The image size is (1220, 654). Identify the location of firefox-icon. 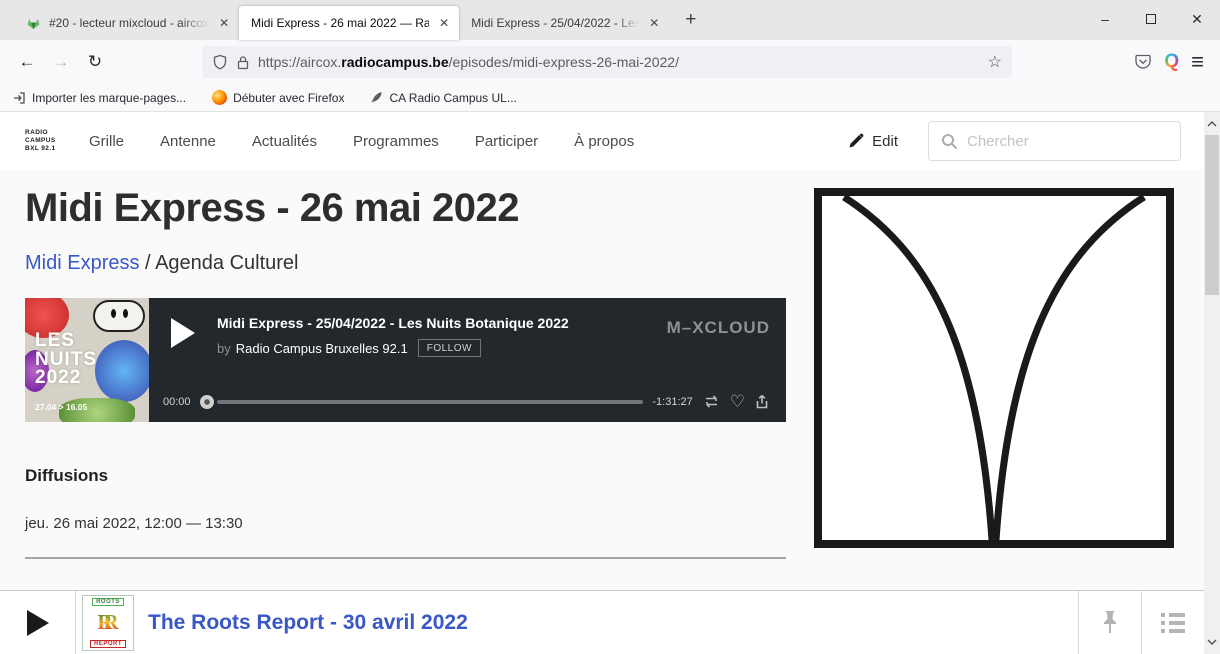
(220, 97).